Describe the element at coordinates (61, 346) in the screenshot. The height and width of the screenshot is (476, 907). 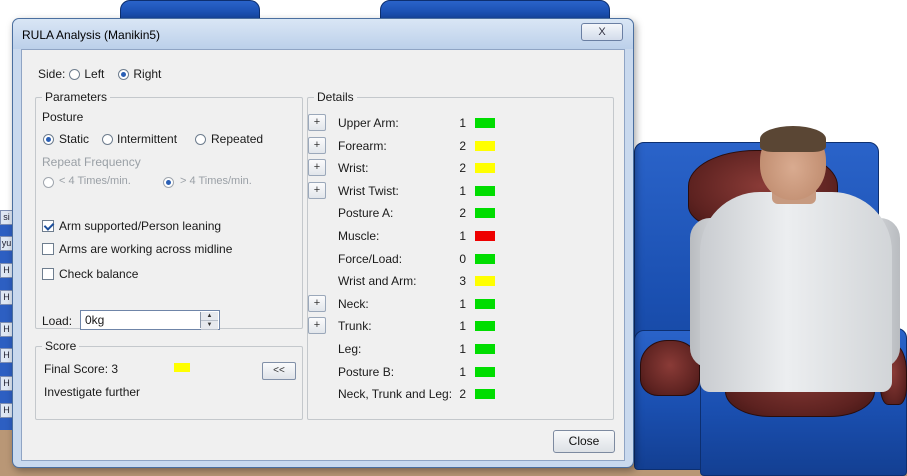
I see `score-group-title: Score` at that location.